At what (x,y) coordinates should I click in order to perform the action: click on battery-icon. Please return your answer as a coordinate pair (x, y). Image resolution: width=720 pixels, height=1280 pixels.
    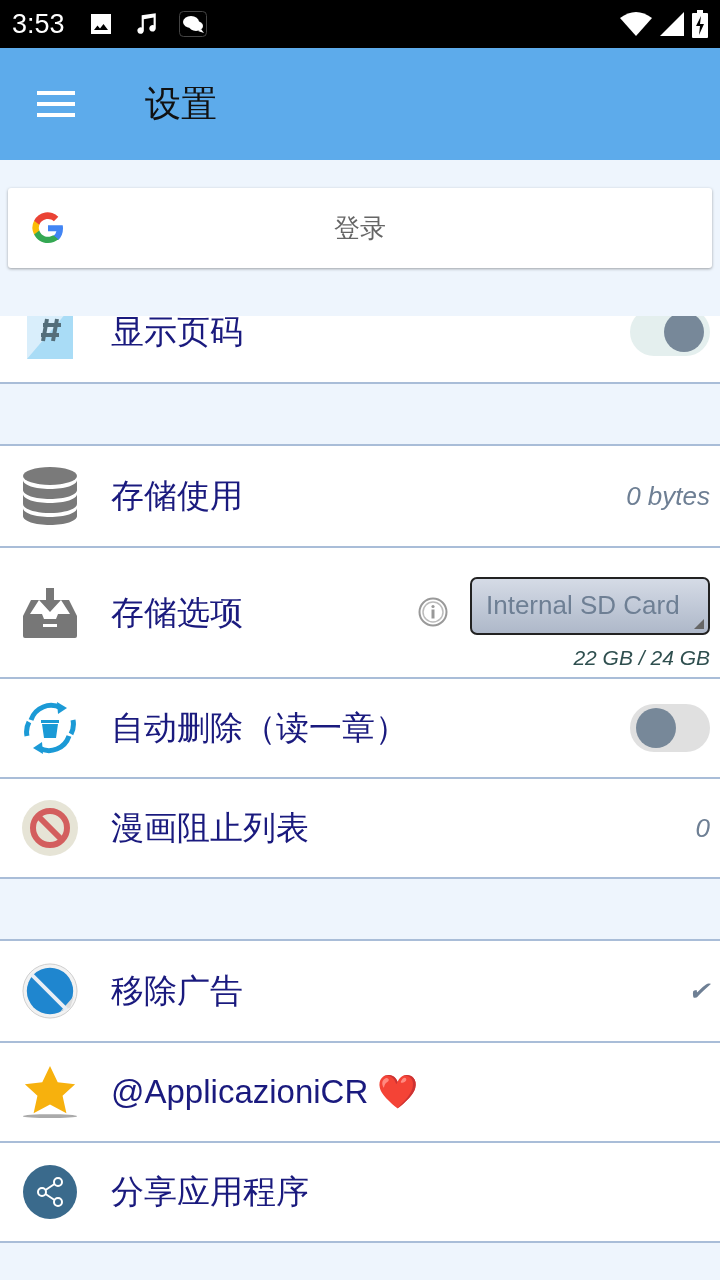
    Looking at the image, I should click on (700, 24).